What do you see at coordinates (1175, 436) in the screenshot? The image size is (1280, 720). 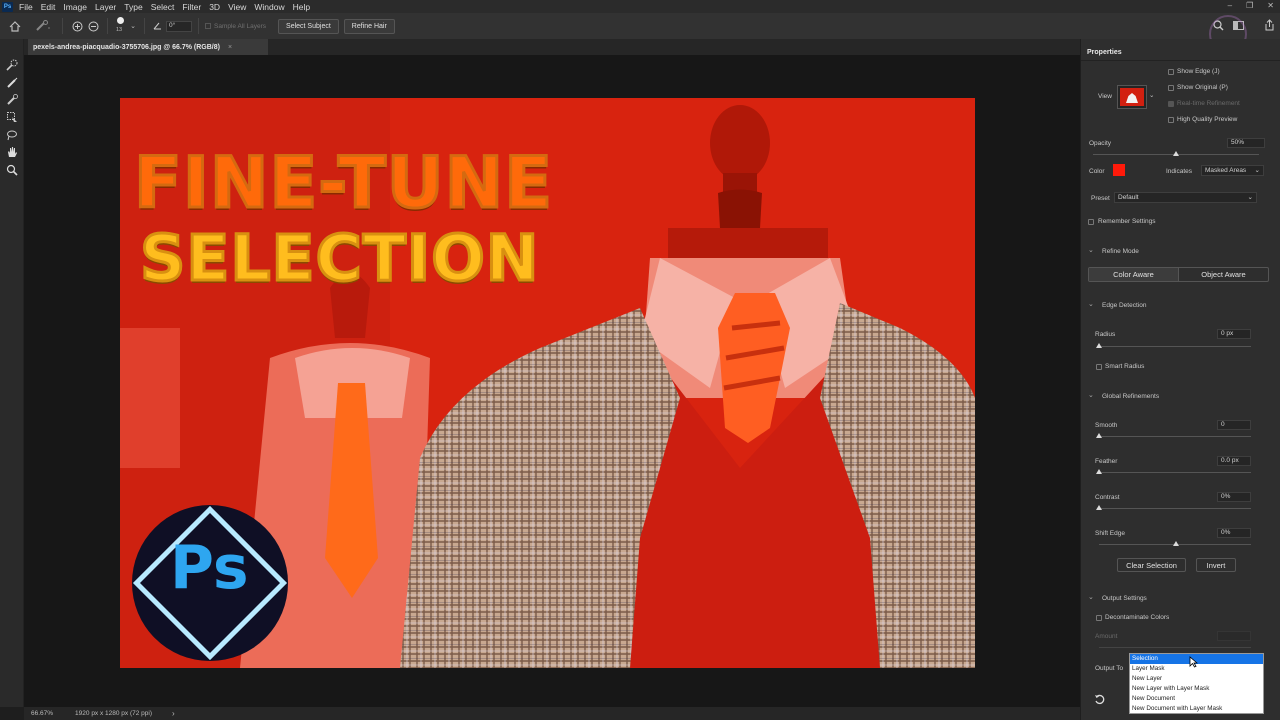 I see `smooth-slider-track` at bounding box center [1175, 436].